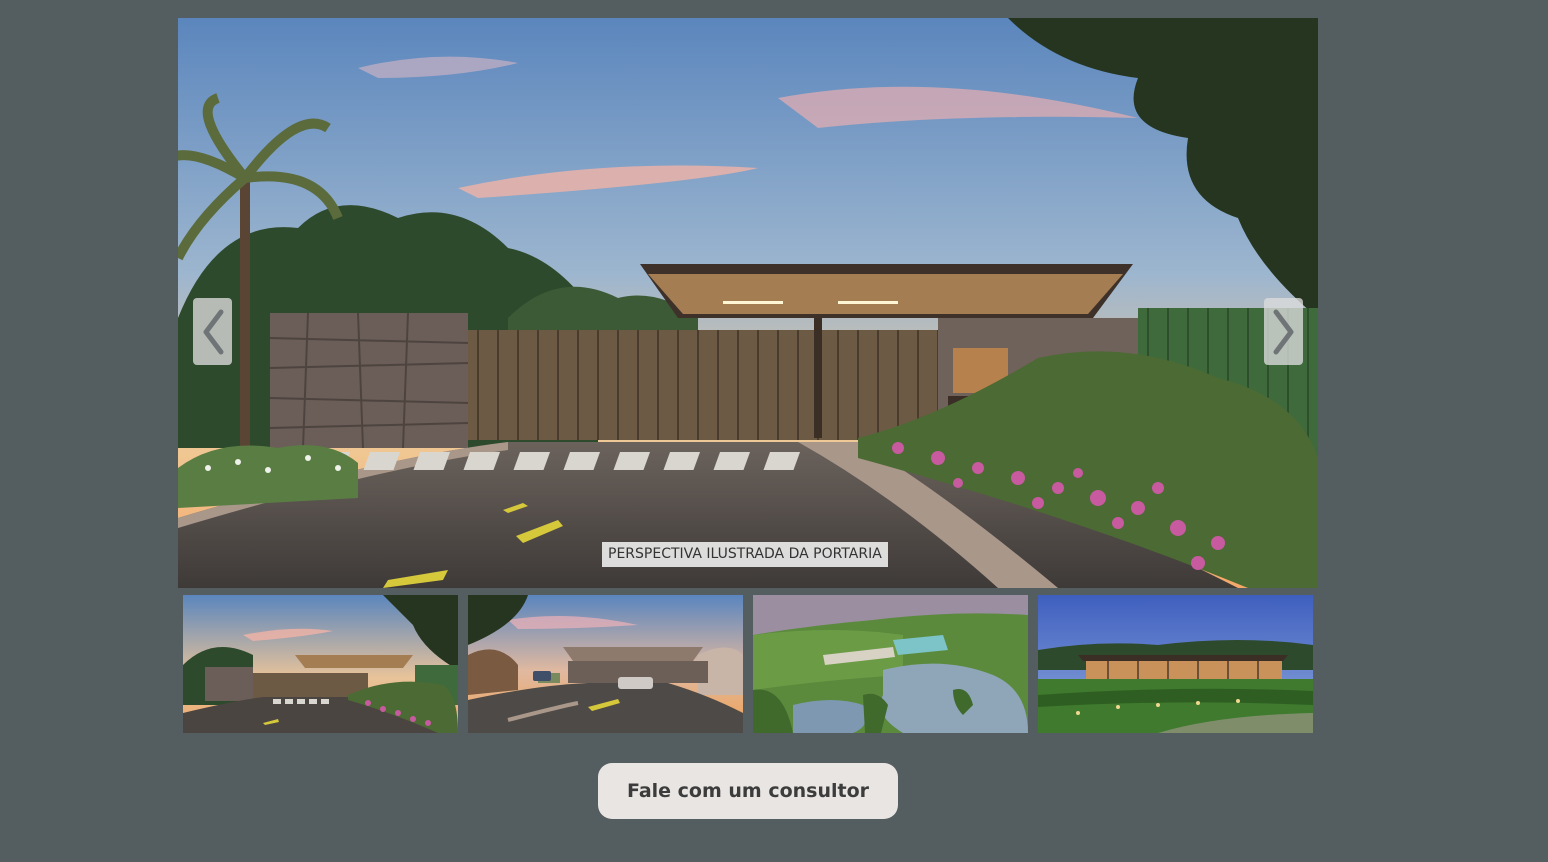  I want to click on contact-consultant-button: Fale com um consultor, so click(748, 791).